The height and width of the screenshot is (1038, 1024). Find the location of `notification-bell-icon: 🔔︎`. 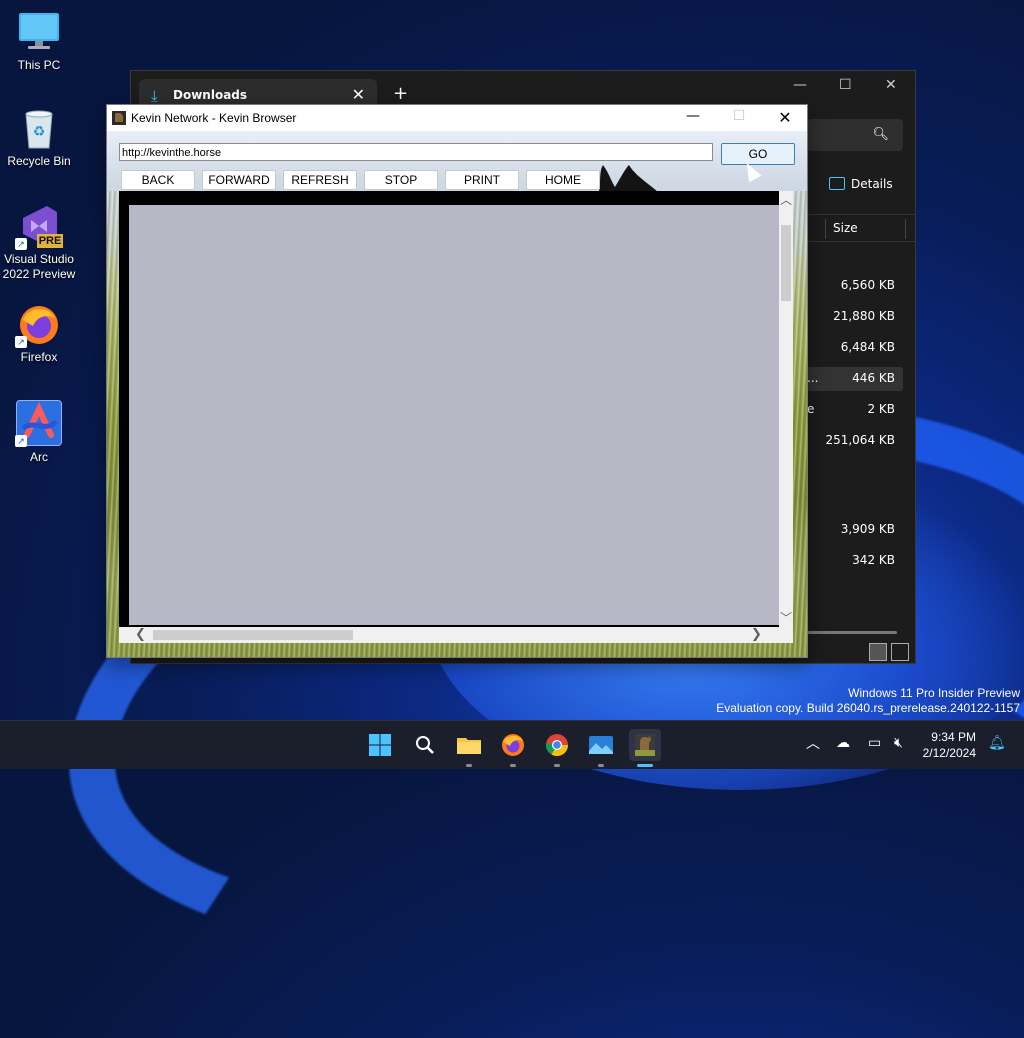

notification-bell-icon: 🔔︎ is located at coordinates (997, 743).